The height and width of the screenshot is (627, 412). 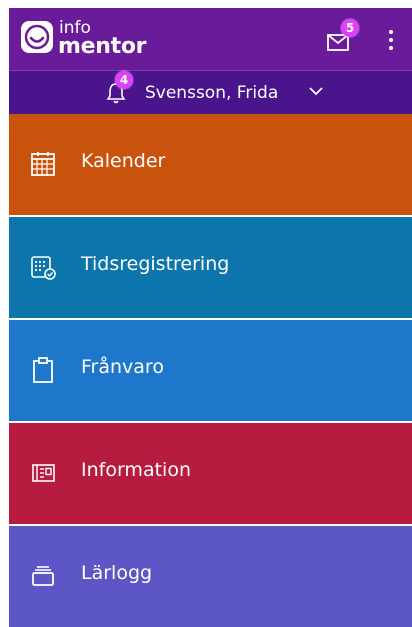 I want to click on user-name: Svensson, Frida, so click(x=212, y=93).